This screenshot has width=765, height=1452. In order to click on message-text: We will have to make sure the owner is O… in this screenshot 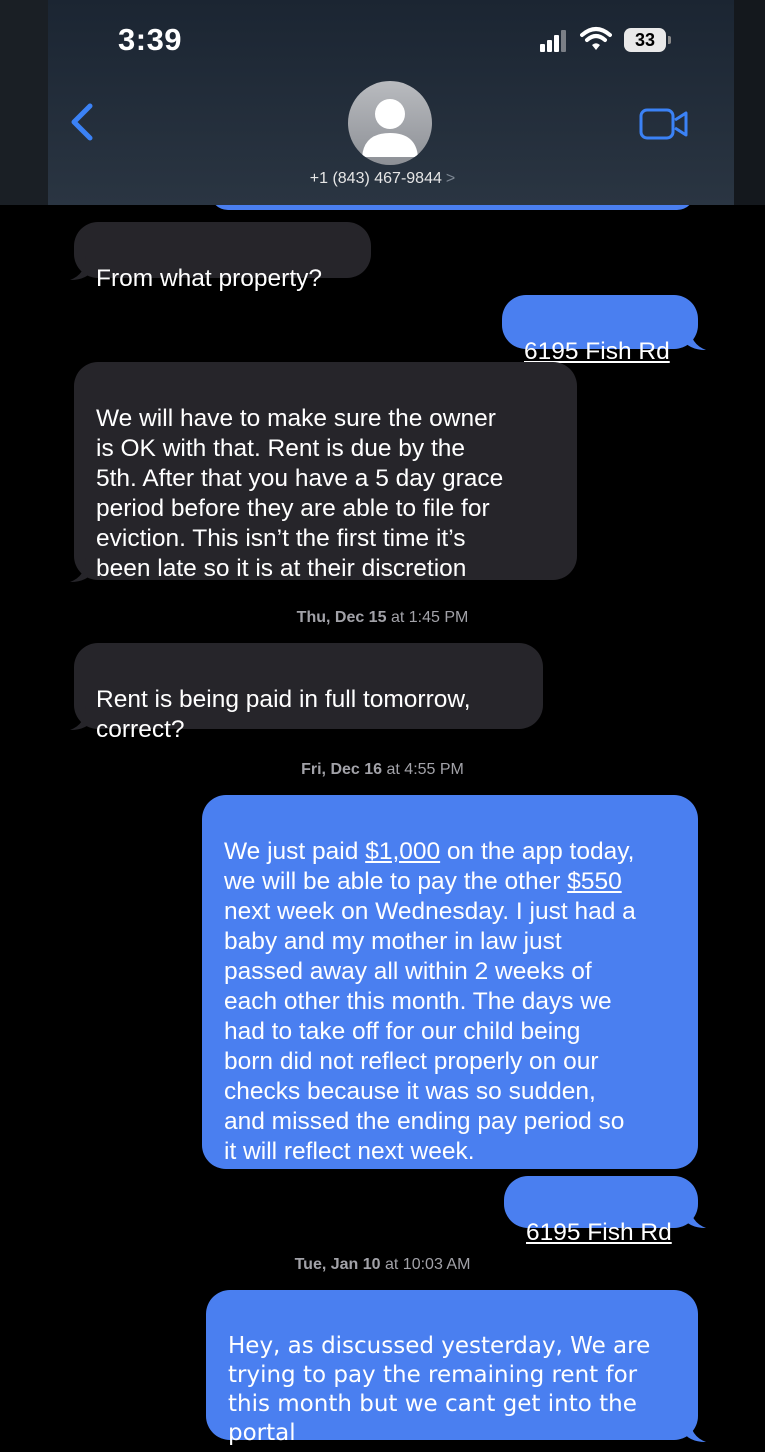, I will do `click(300, 493)`.